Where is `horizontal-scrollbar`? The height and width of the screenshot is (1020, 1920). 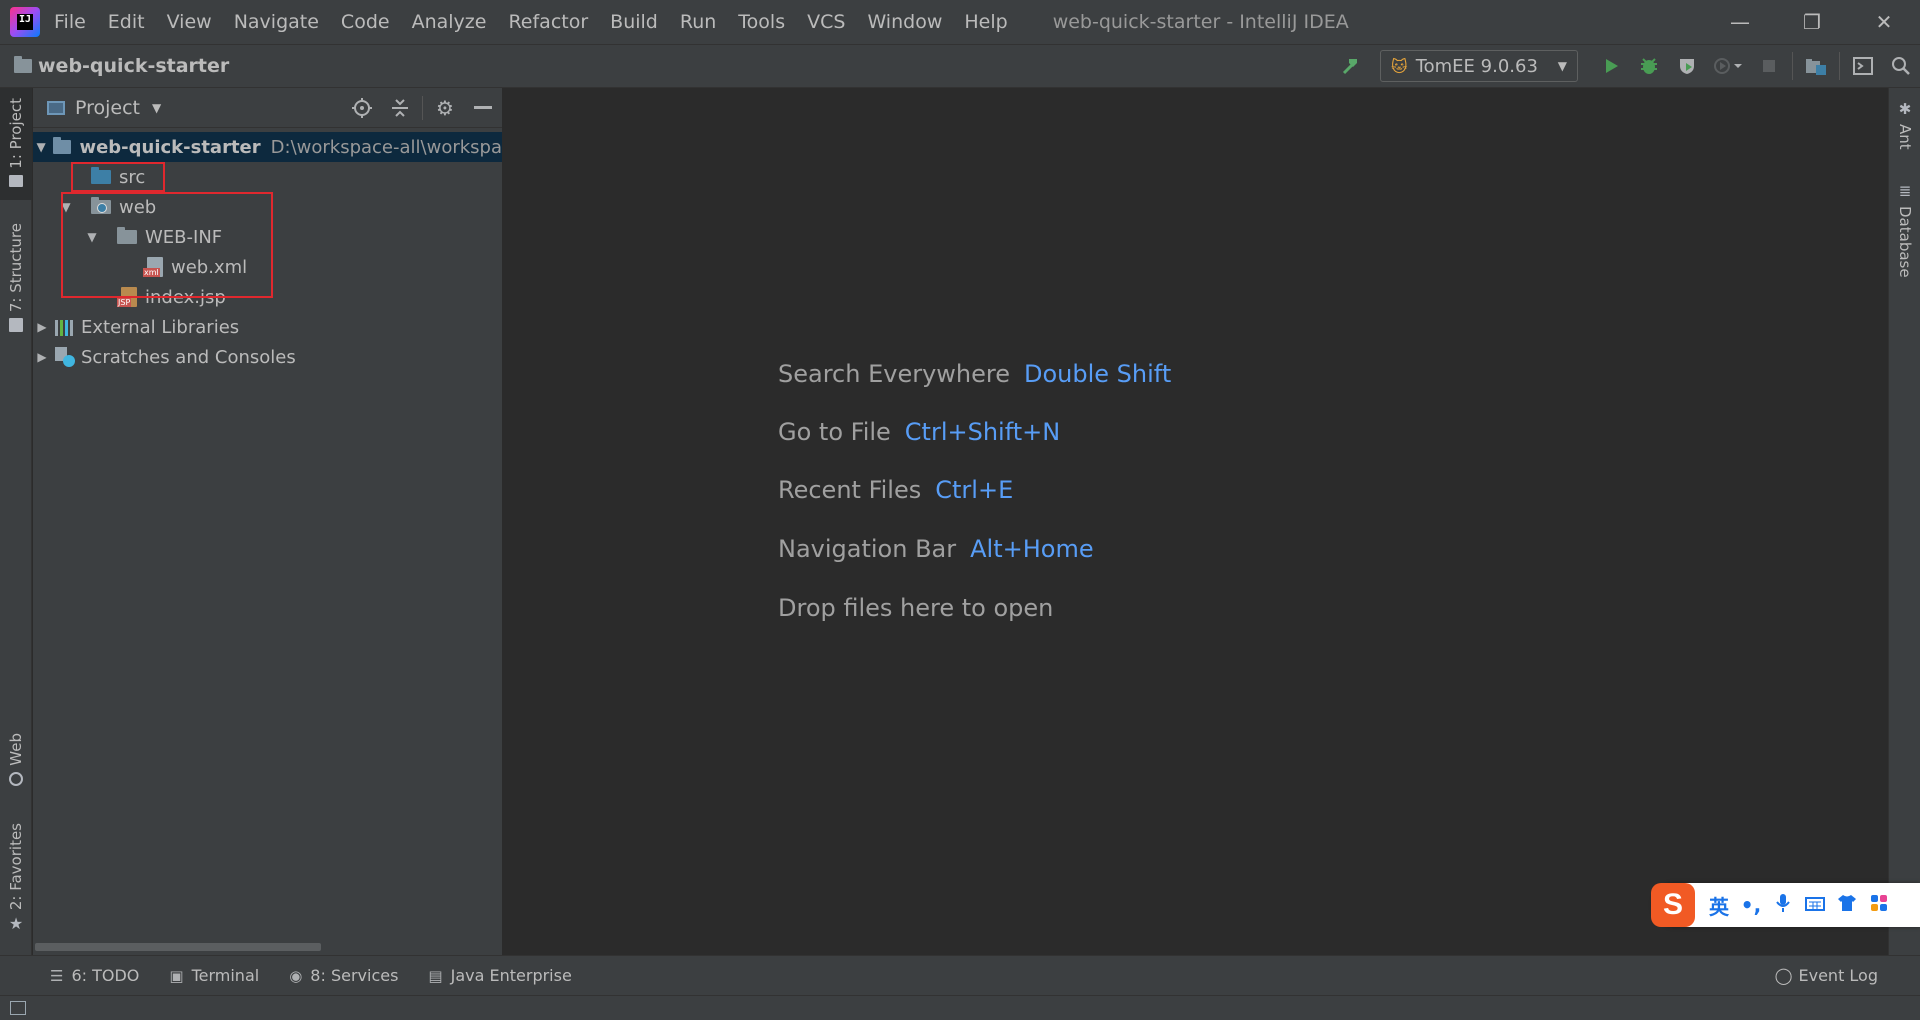
horizontal-scrollbar is located at coordinates (178, 947).